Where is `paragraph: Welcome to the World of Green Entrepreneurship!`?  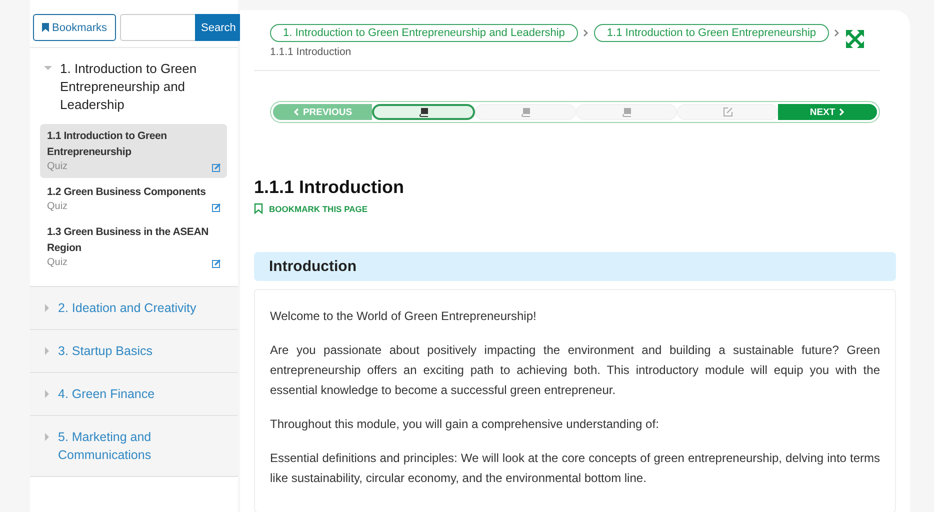 paragraph: Welcome to the World of Green Entrepreneurship! is located at coordinates (404, 316).